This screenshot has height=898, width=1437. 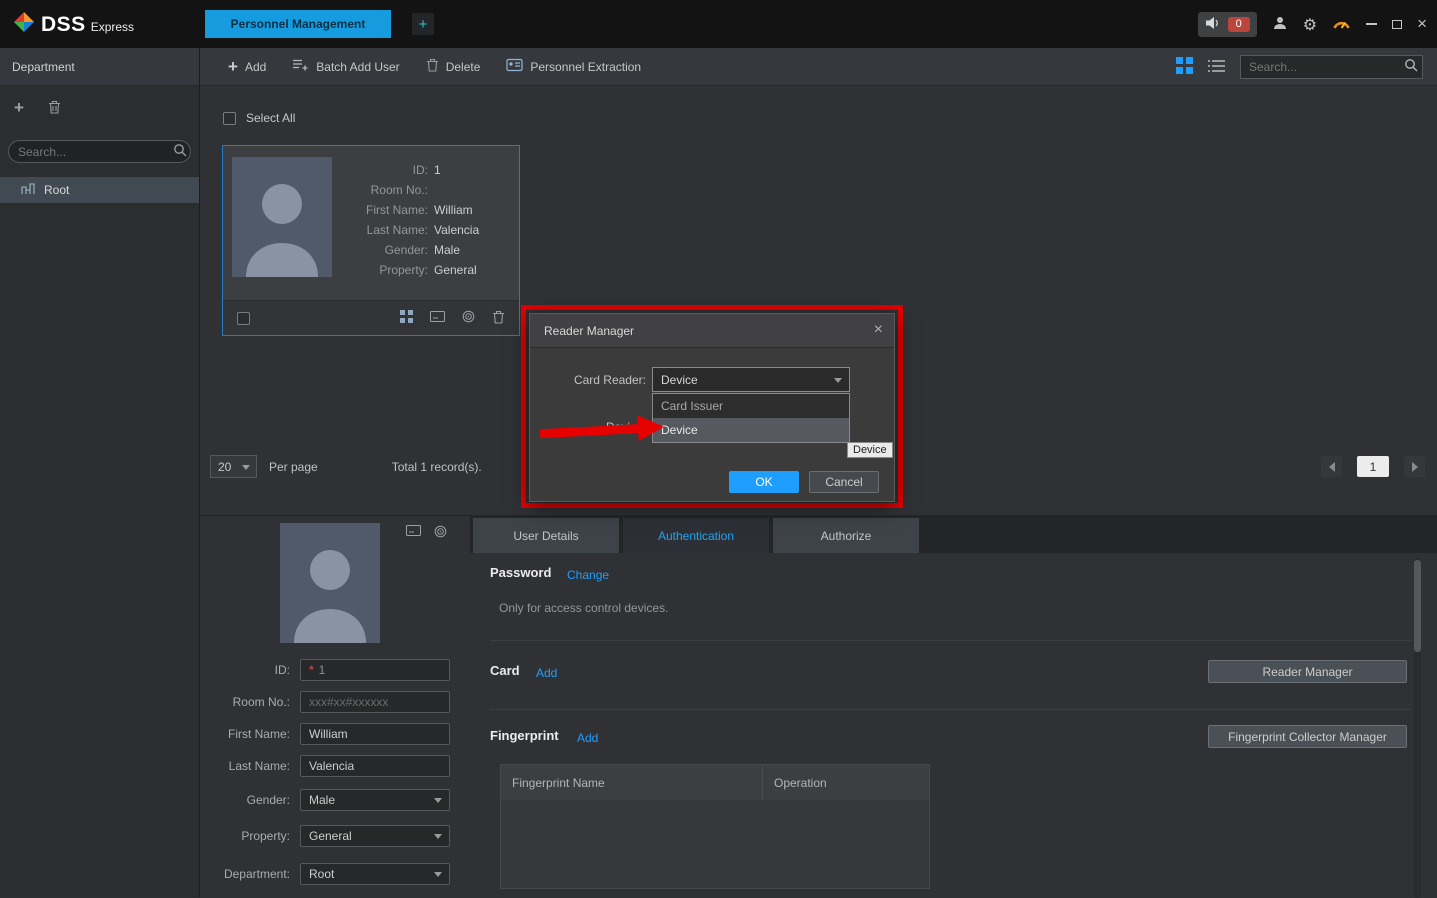 I want to click on tab-authentication: Authentication, so click(x=696, y=535).